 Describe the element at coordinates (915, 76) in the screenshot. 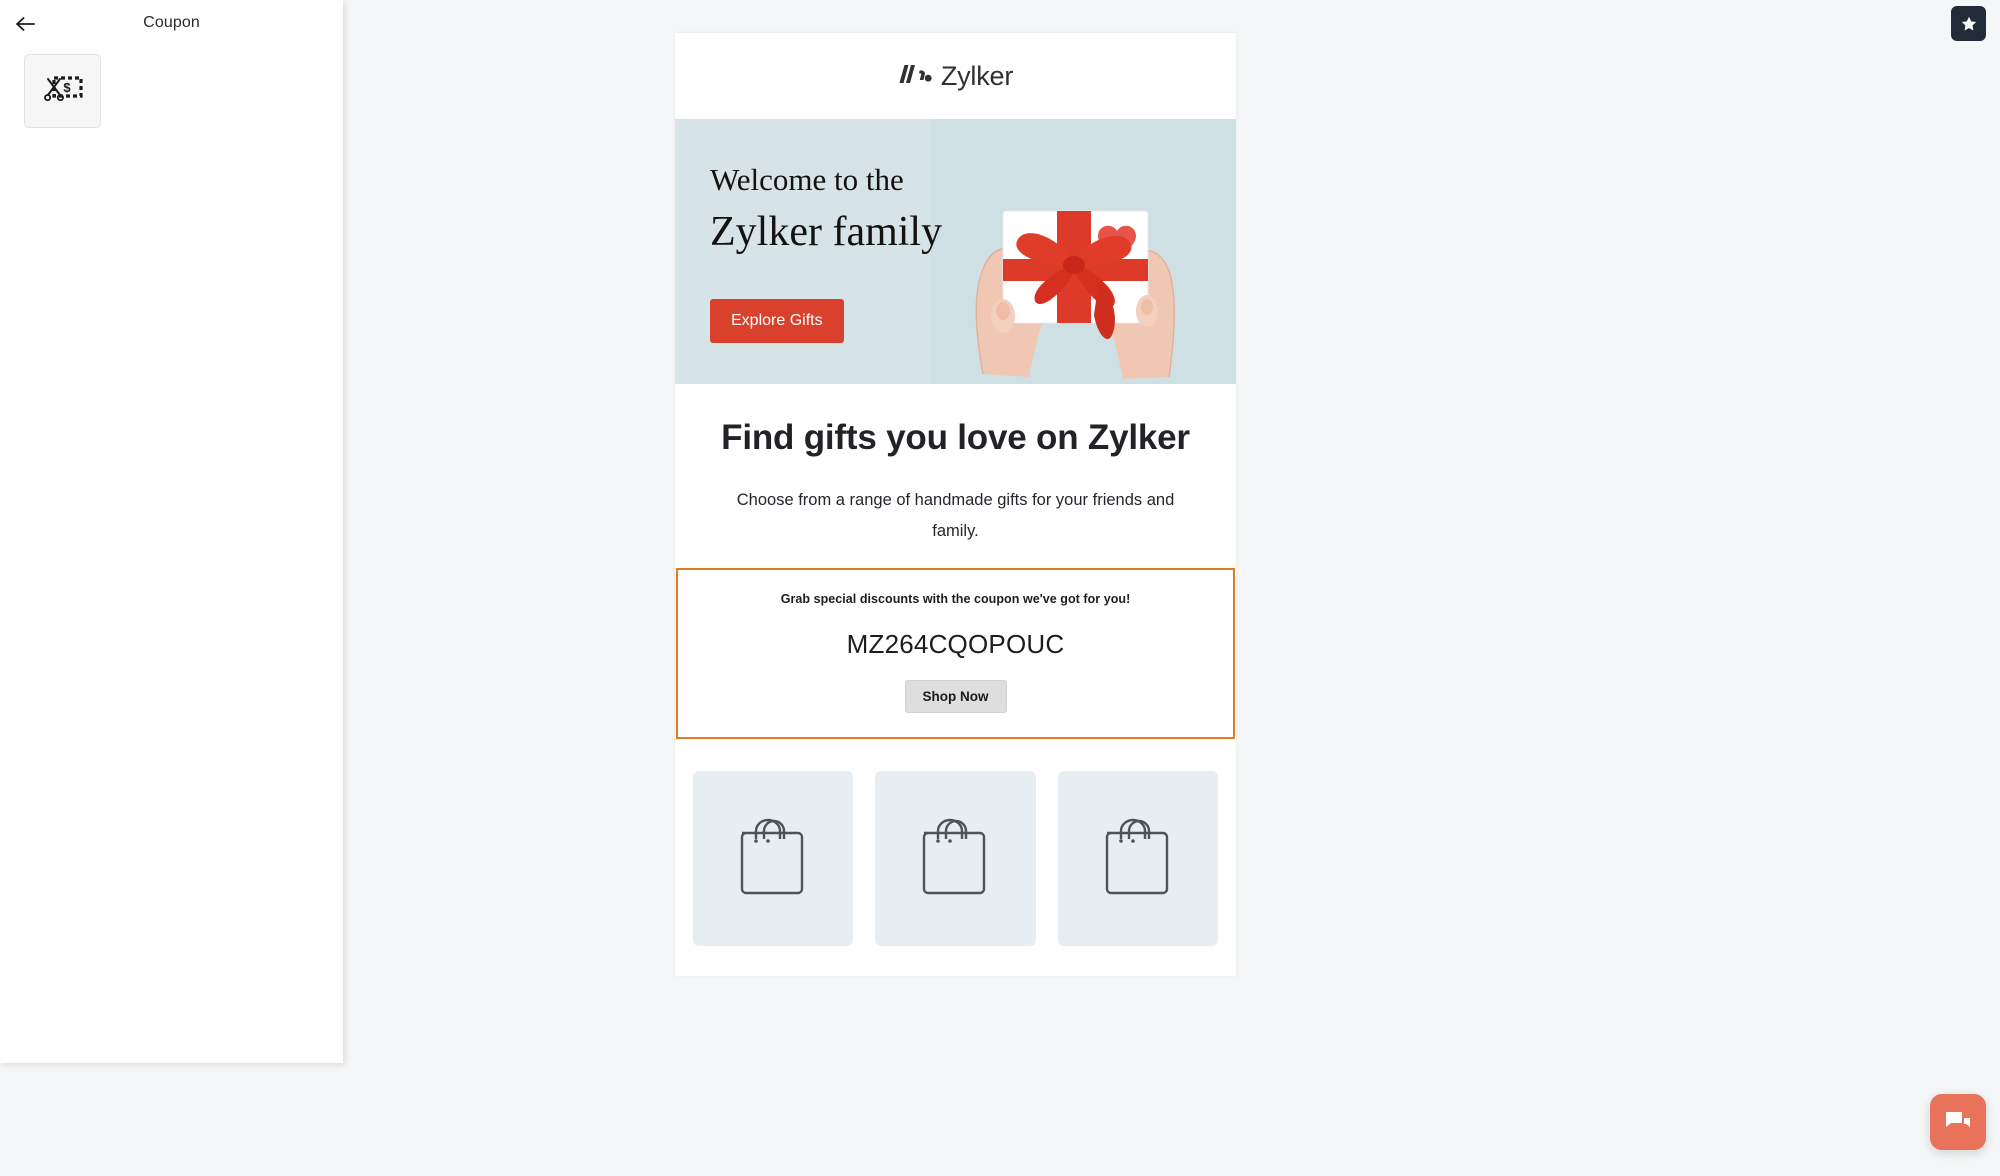

I see `zylker-logo-icon` at that location.